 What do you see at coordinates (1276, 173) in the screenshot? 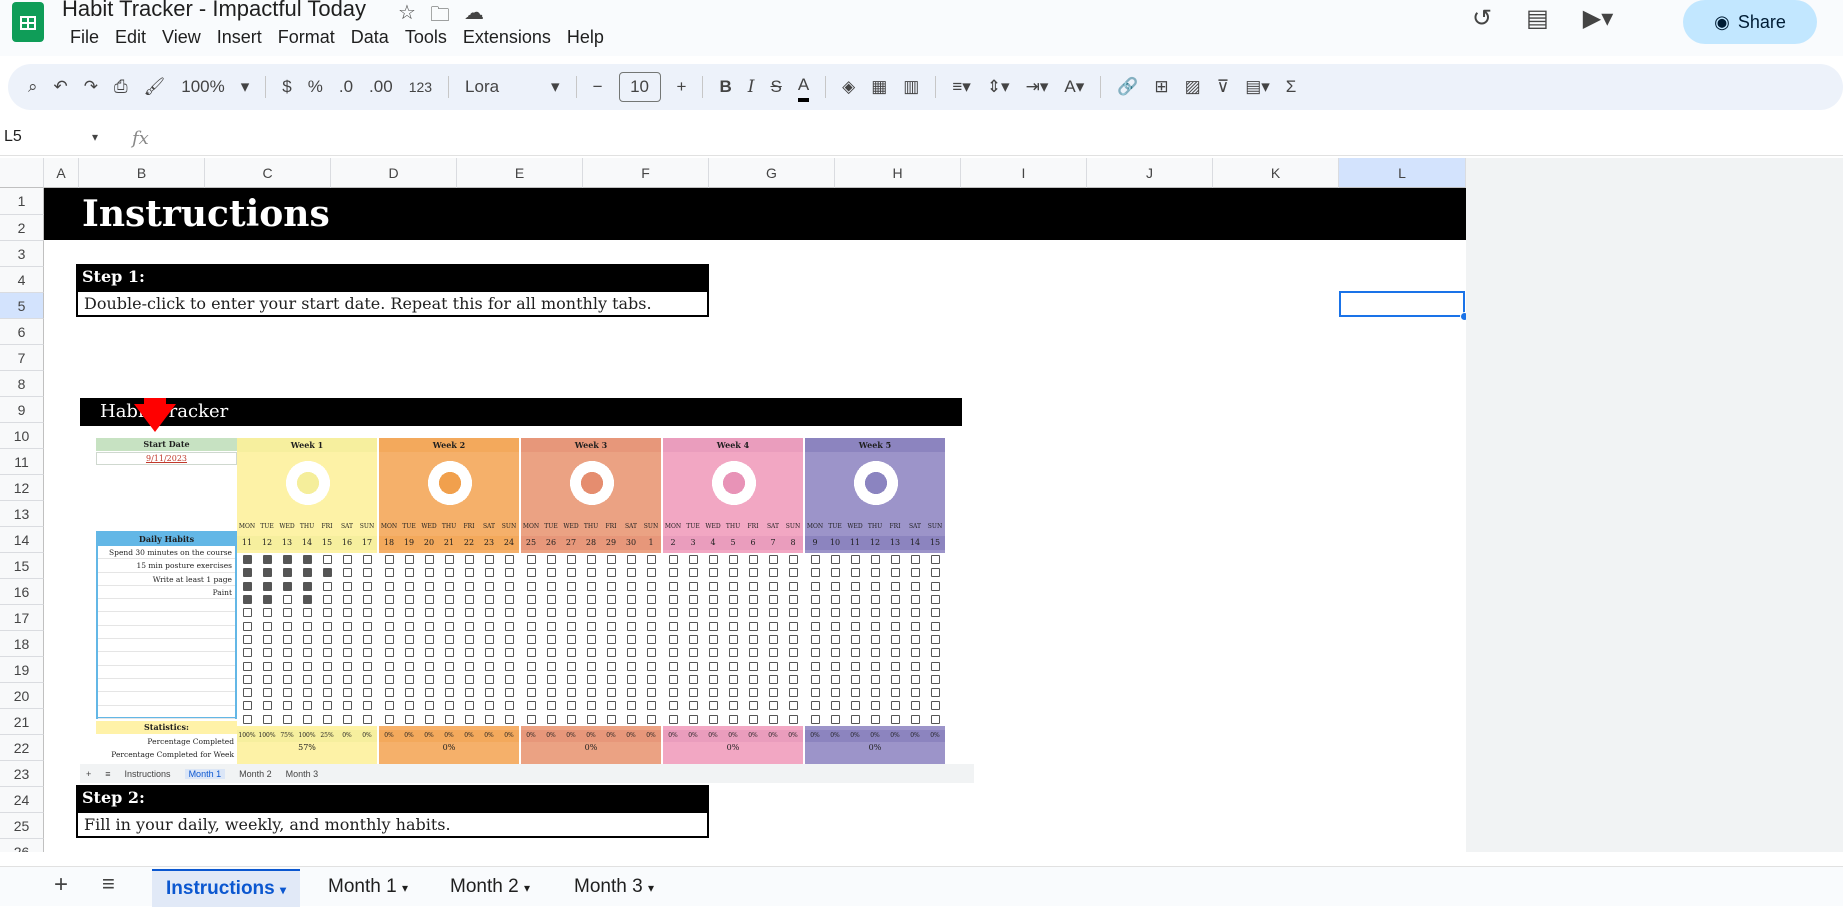
I see `col-header-k: K` at bounding box center [1276, 173].